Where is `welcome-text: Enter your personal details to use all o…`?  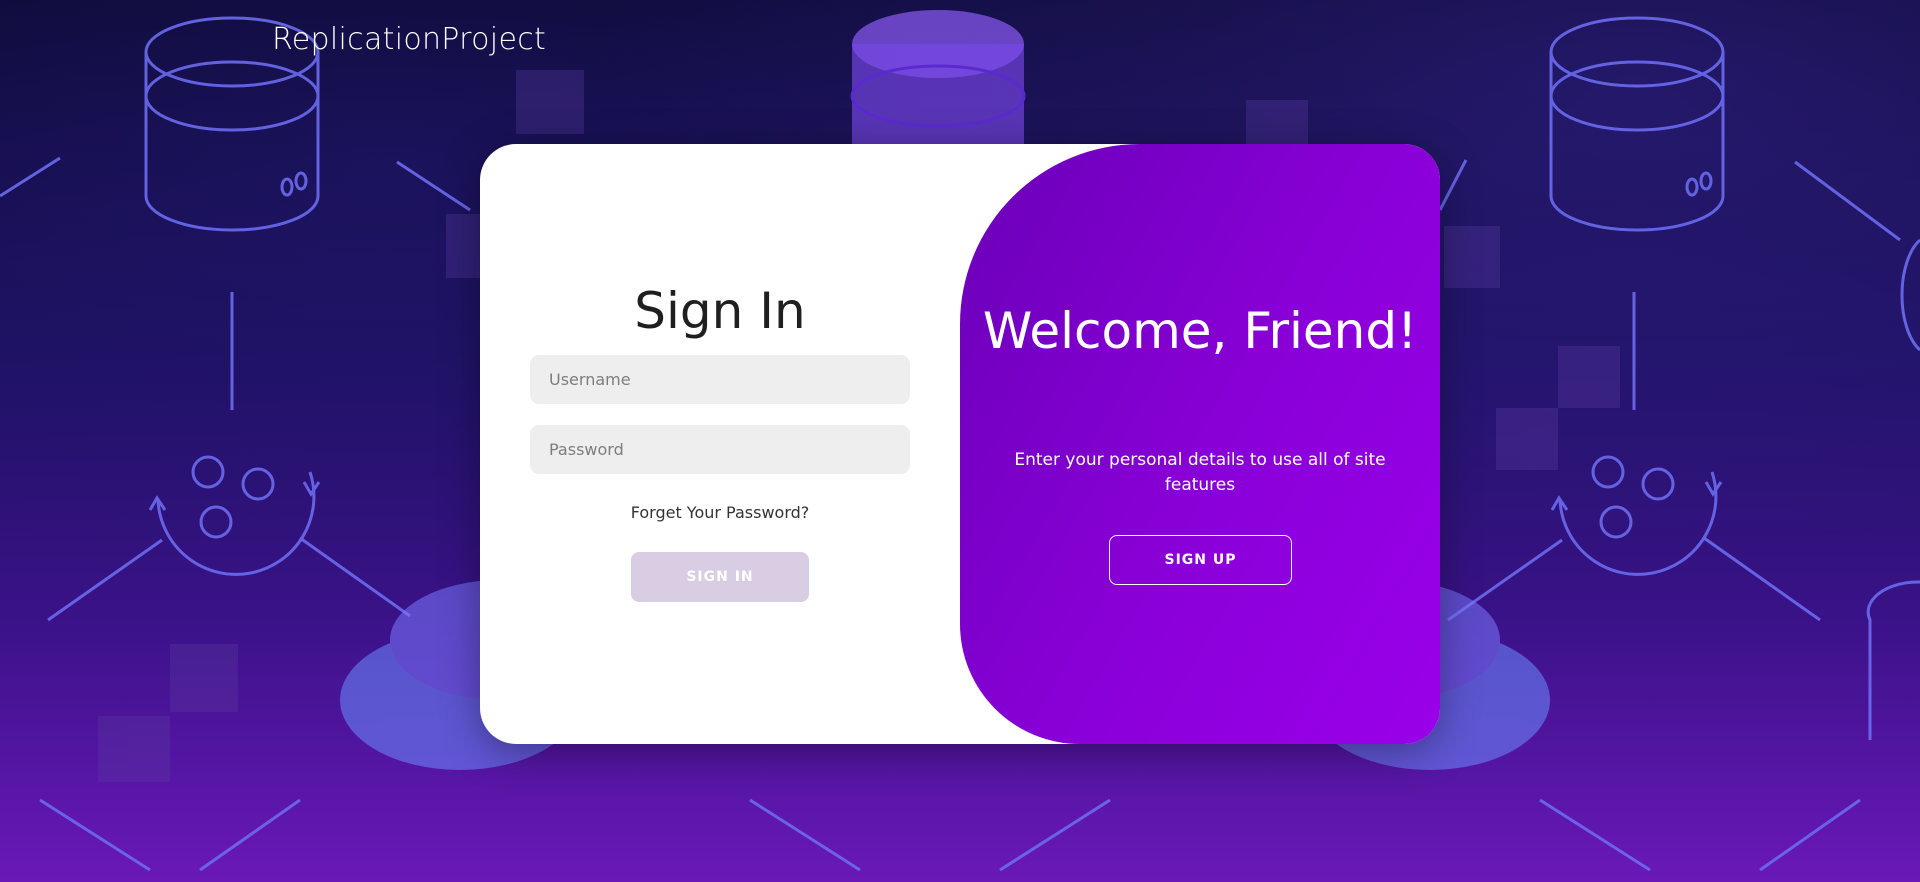 welcome-text: Enter your personal details to use all o… is located at coordinates (1200, 472).